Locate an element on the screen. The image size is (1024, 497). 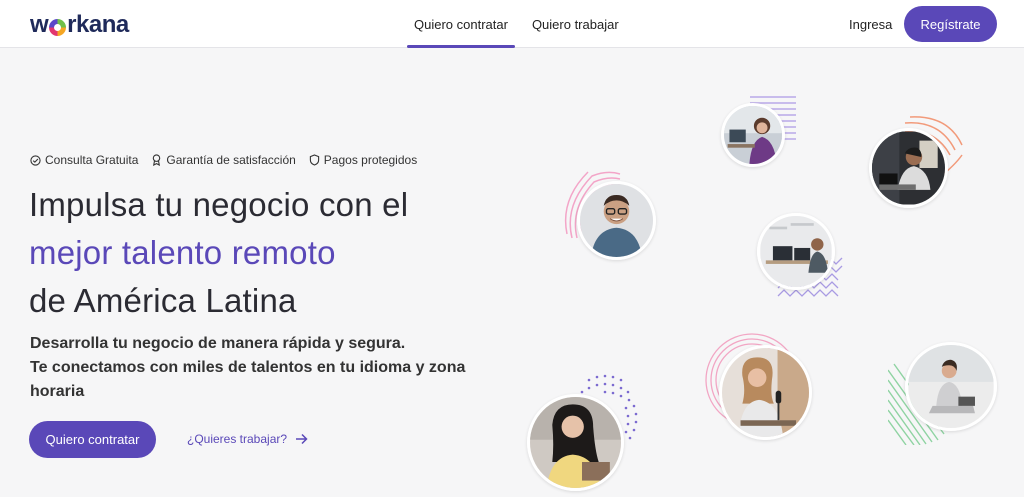
talent-photo-woman-microphone is located at coordinates (765, 392).